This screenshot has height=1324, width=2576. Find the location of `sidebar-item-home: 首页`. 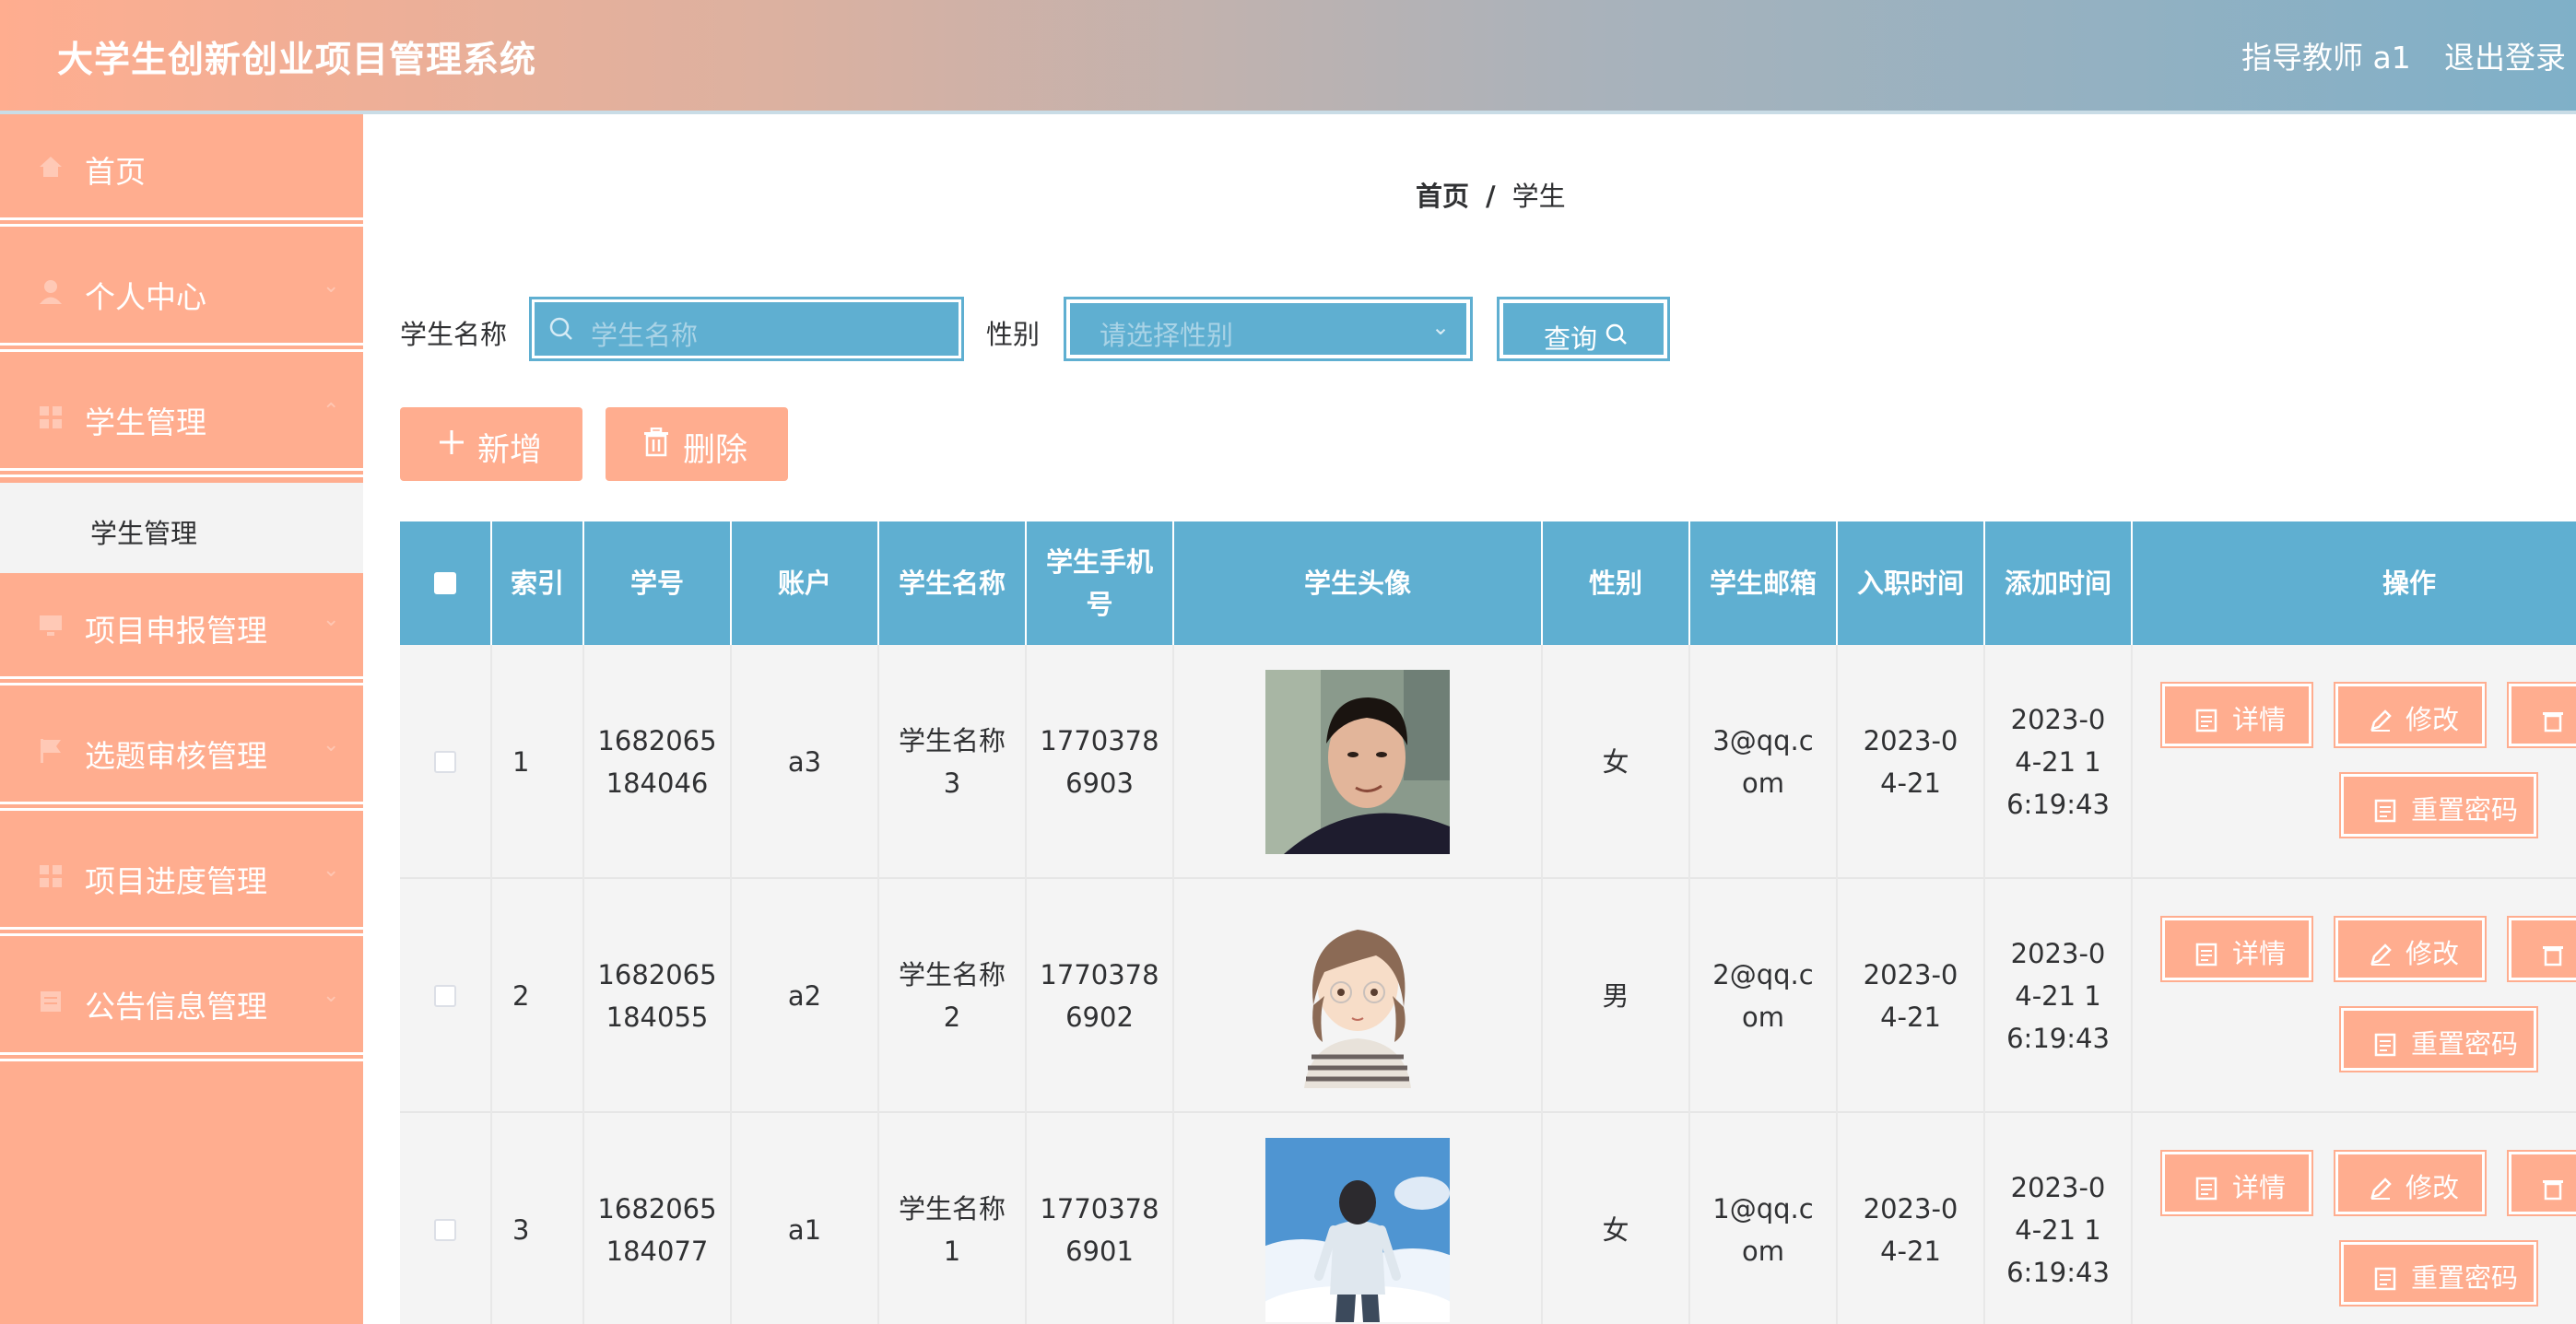

sidebar-item-home: 首页 is located at coordinates (181, 170).